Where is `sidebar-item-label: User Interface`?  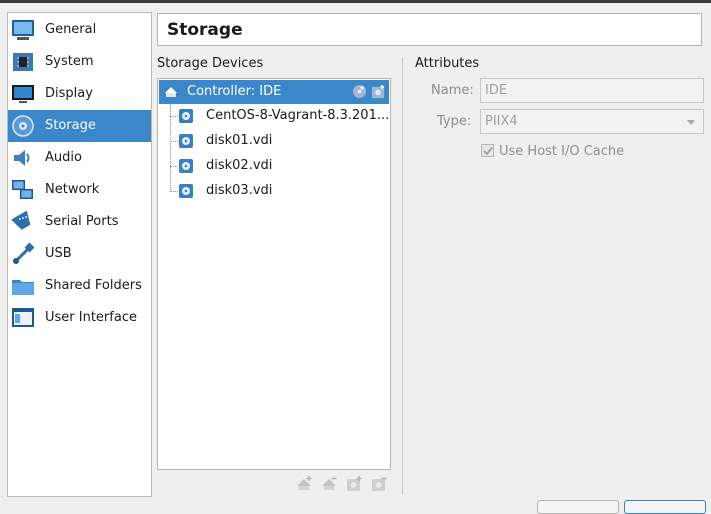 sidebar-item-label: User Interface is located at coordinates (91, 317).